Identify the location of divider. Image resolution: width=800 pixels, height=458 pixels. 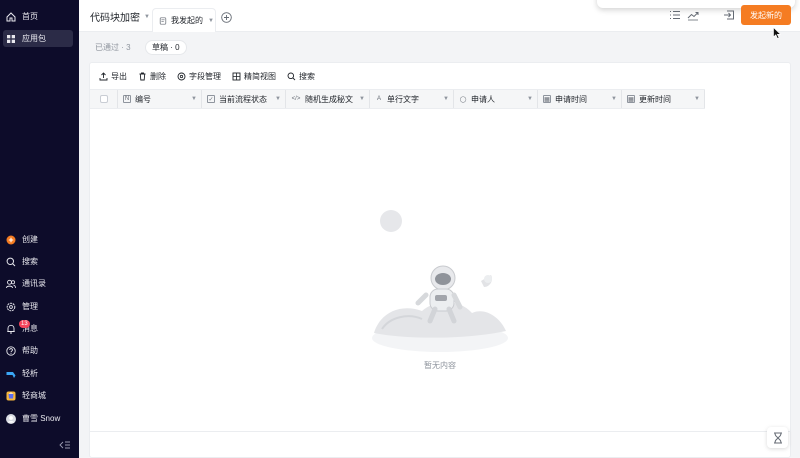
(440, 431).